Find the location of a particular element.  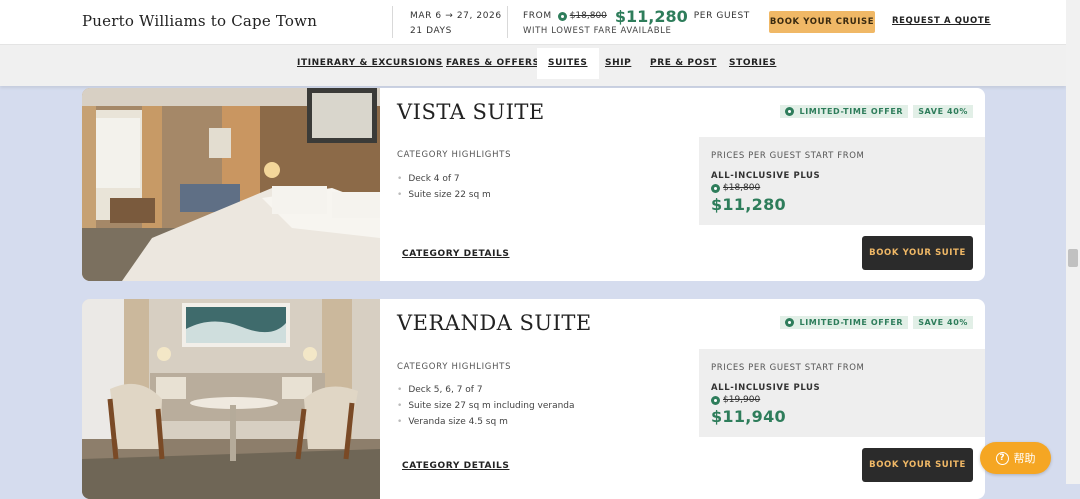

list-item: Suite size 27 sq m including veranda is located at coordinates (485, 406).